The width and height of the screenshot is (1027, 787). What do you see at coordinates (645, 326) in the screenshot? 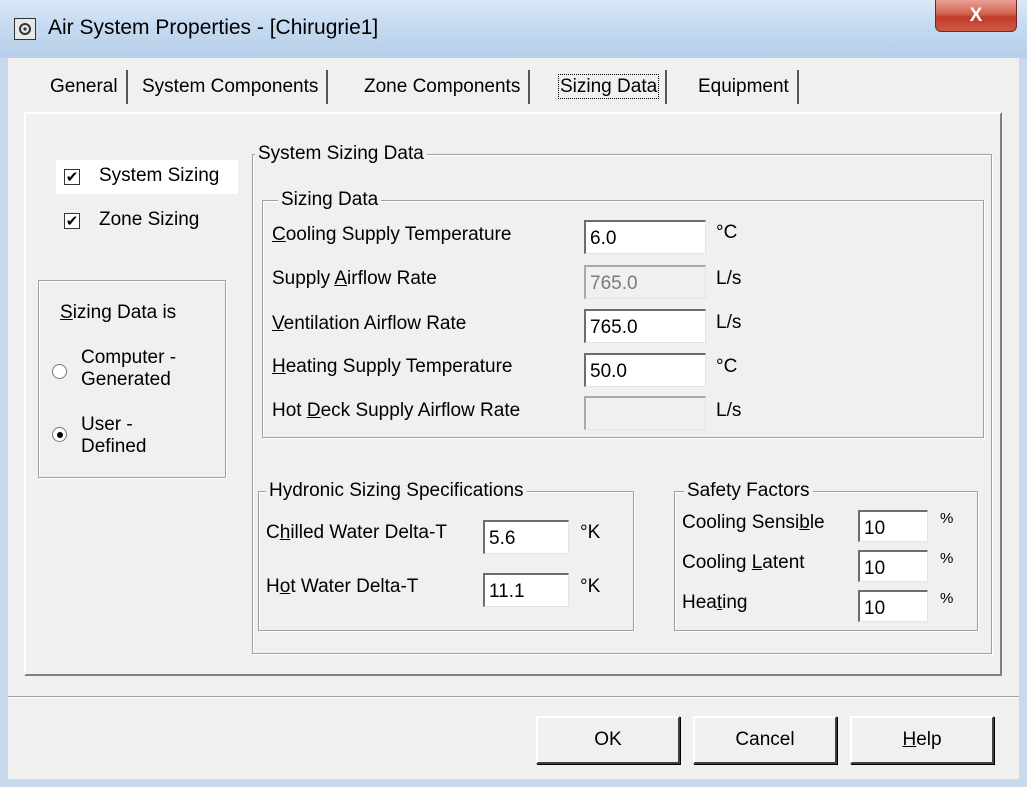
I see `ventilation-airflow-rate-input: 765.0` at bounding box center [645, 326].